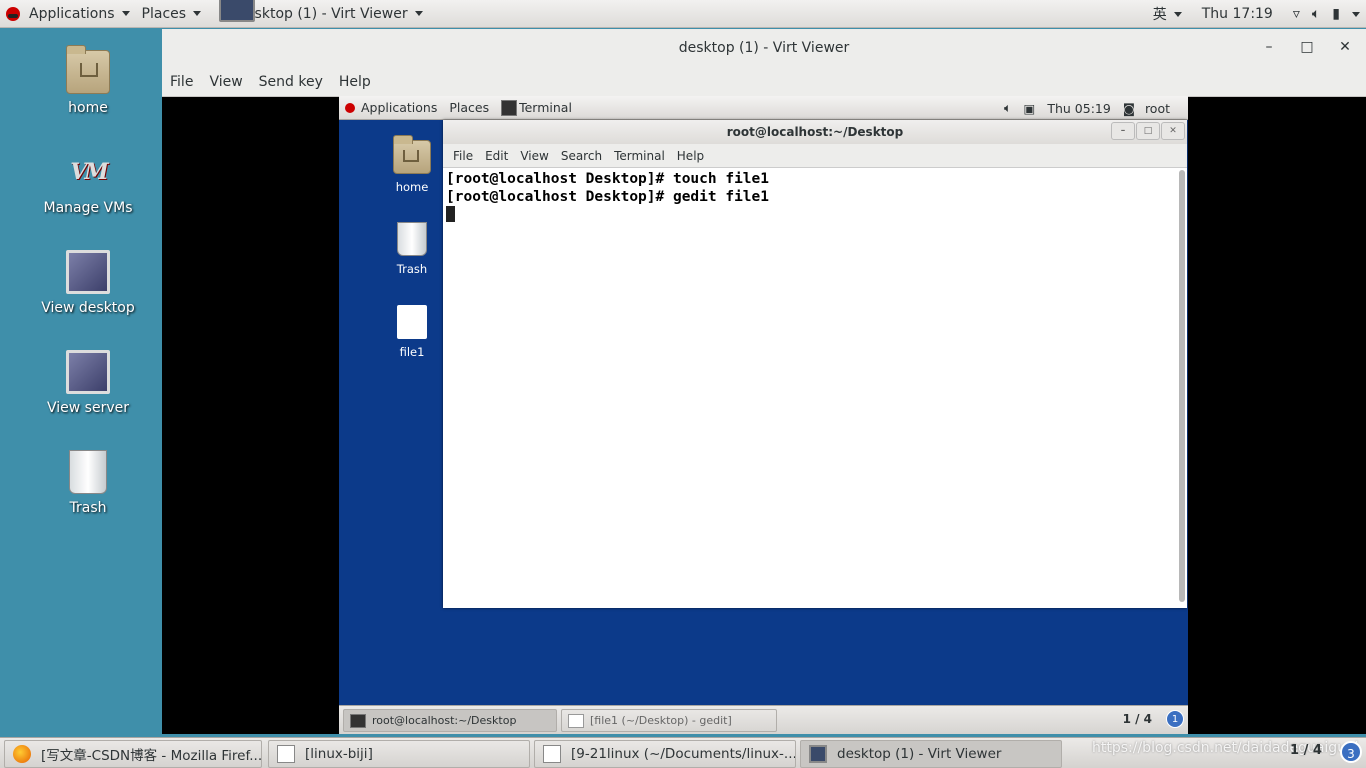 The height and width of the screenshot is (768, 1366). Describe the element at coordinates (89, 172) in the screenshot. I see `vm-manager-icon: VM` at that location.